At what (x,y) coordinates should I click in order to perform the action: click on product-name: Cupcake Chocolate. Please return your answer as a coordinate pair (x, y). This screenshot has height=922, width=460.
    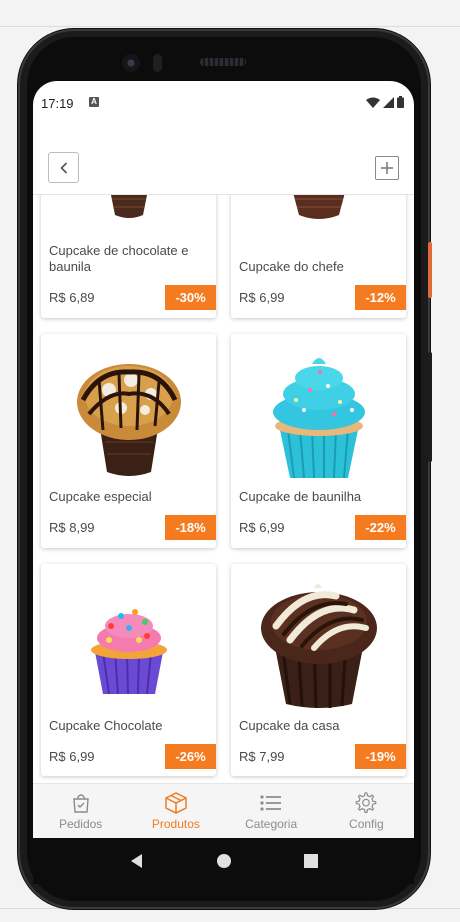
    Looking at the image, I should click on (106, 725).